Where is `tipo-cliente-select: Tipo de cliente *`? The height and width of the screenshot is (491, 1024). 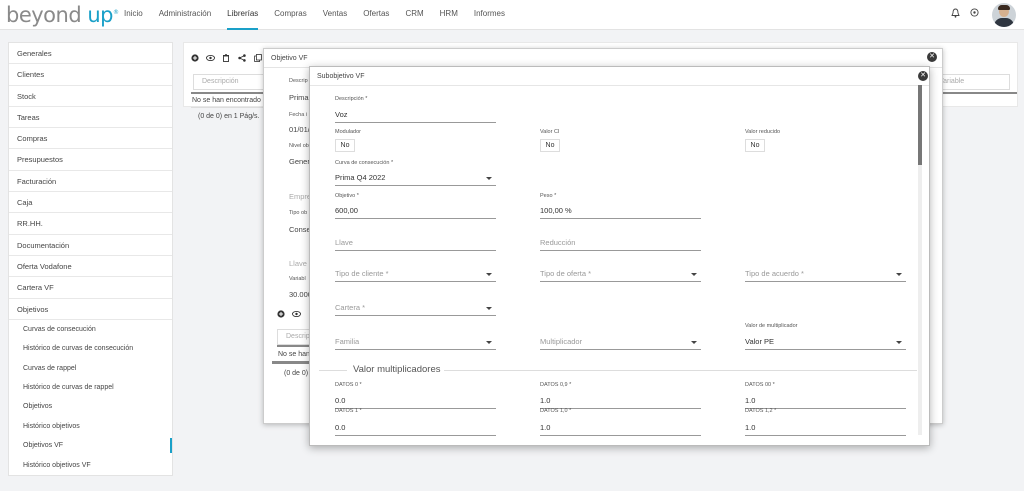
tipo-cliente-select: Tipo de cliente * is located at coordinates (415, 274).